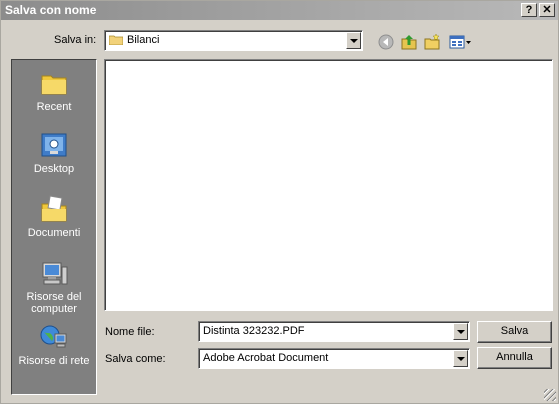  I want to click on resize-grip, so click(550, 395).